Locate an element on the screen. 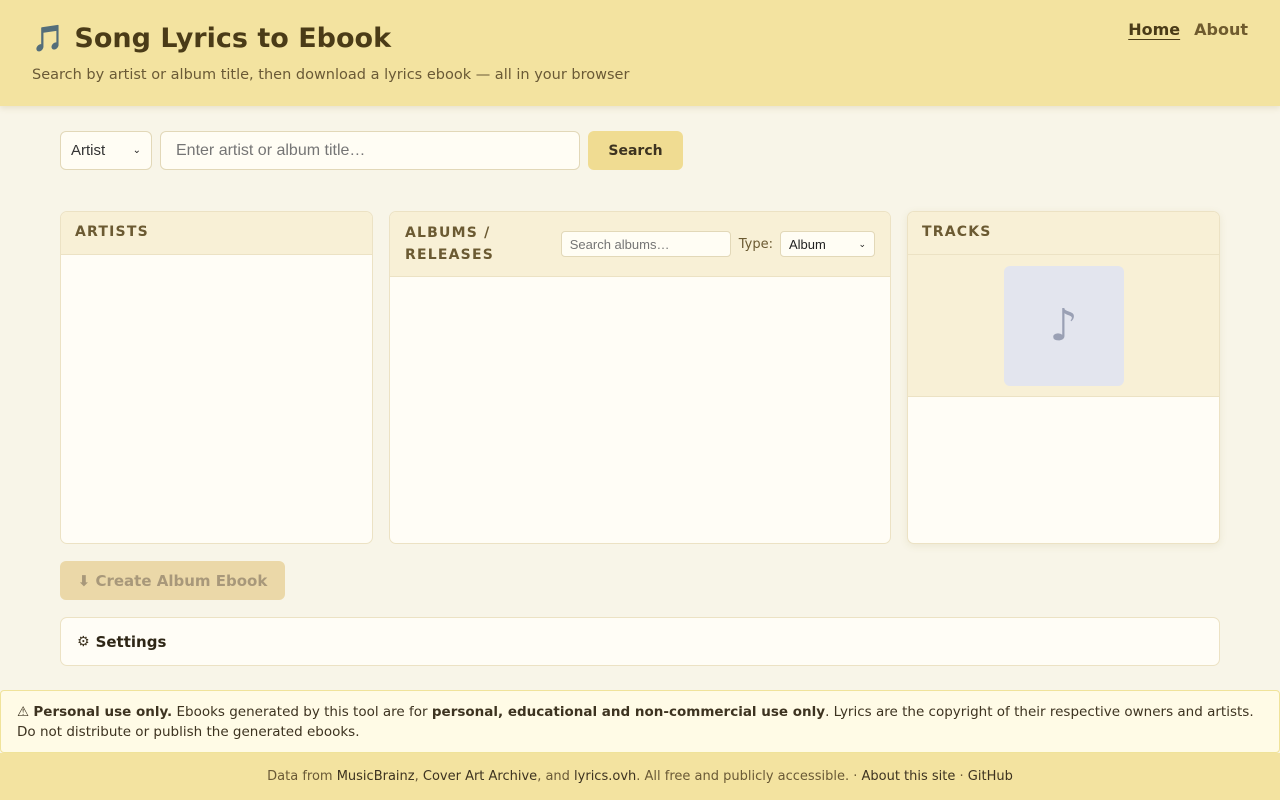 Image resolution: width=1280 pixels, height=800 pixels. footer-link-github: GitHub is located at coordinates (990, 776).